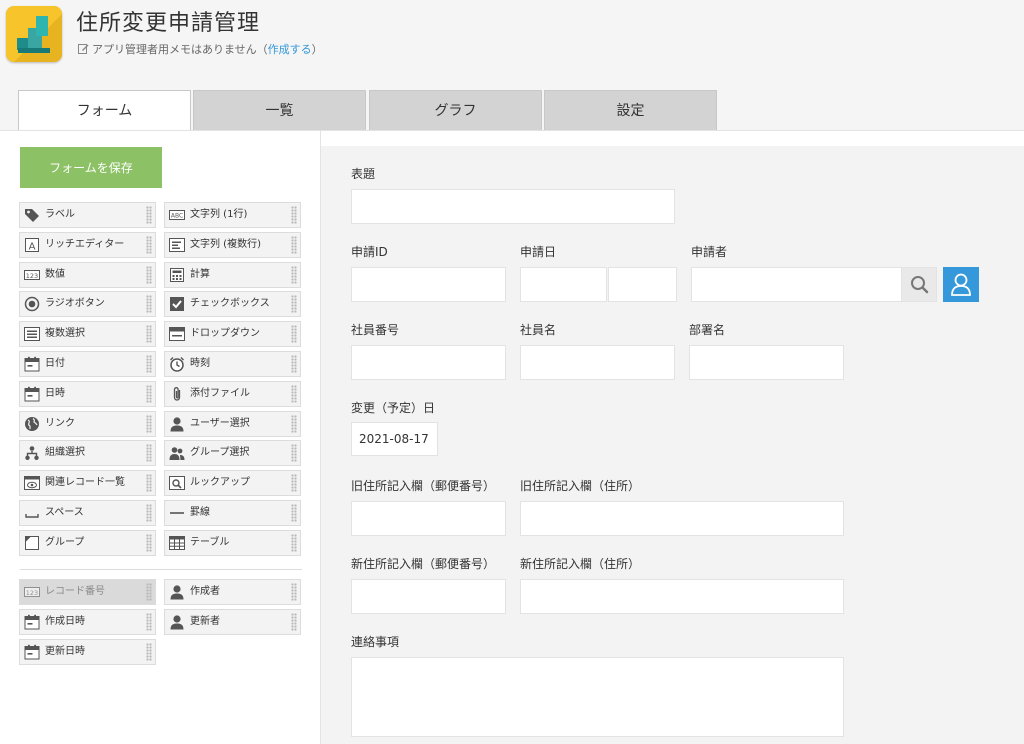  What do you see at coordinates (232, 393) in the screenshot?
I see `palette-field-paperclip: 添付ファイル` at bounding box center [232, 393].